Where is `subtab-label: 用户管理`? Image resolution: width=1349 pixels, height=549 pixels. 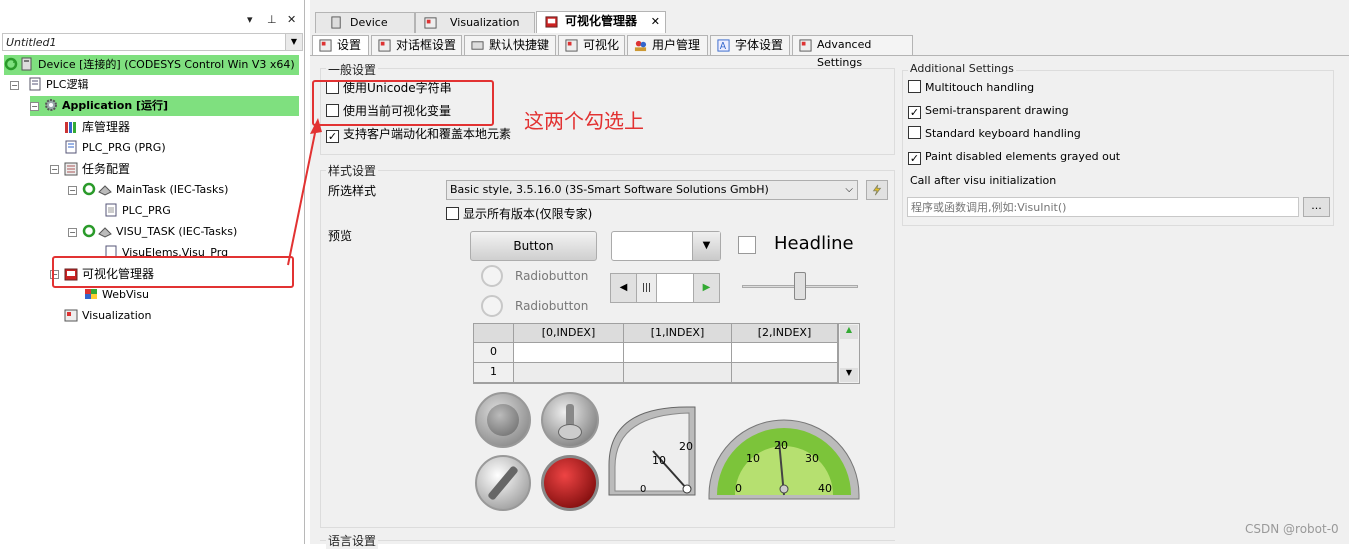 subtab-label: 用户管理 is located at coordinates (676, 45).